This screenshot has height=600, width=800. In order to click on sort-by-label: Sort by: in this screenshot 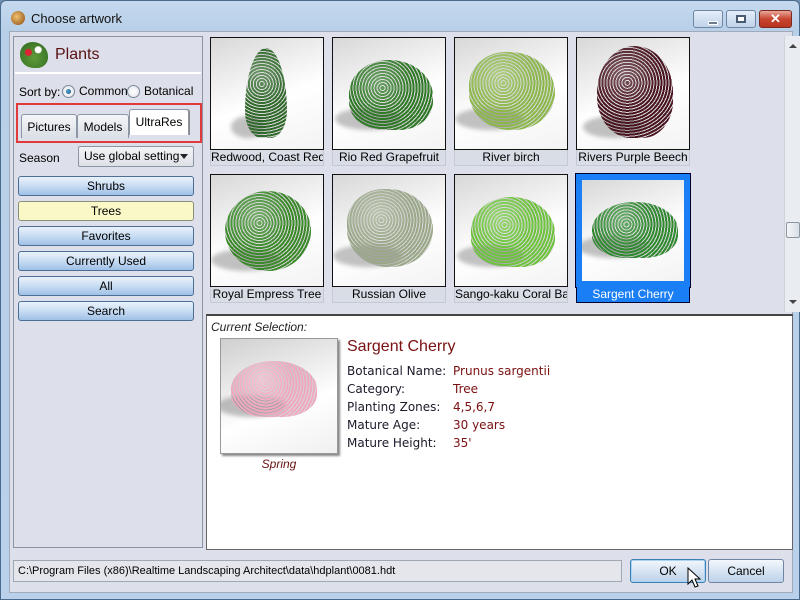, I will do `click(40, 92)`.